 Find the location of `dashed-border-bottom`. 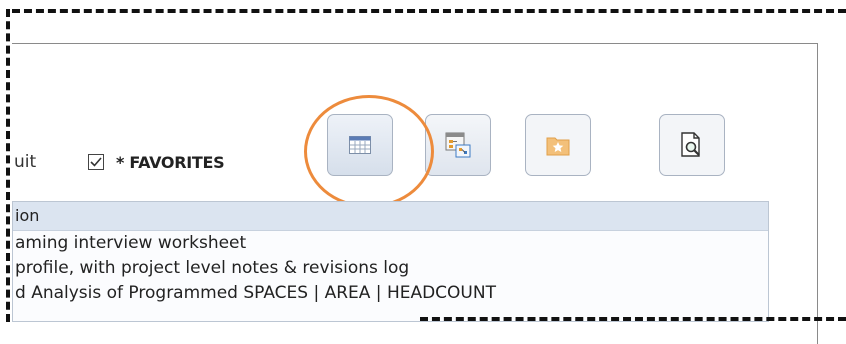

dashed-border-bottom is located at coordinates (633, 319).